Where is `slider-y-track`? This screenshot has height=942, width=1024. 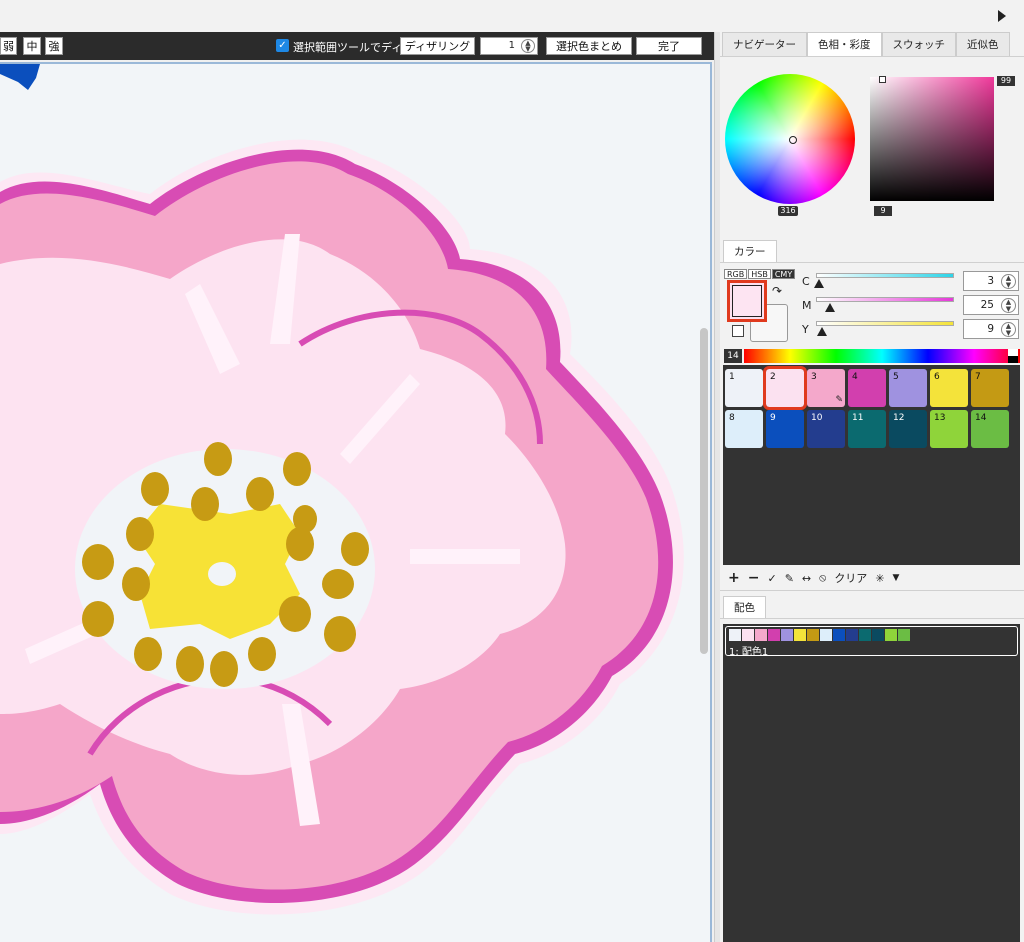 slider-y-track is located at coordinates (885, 323).